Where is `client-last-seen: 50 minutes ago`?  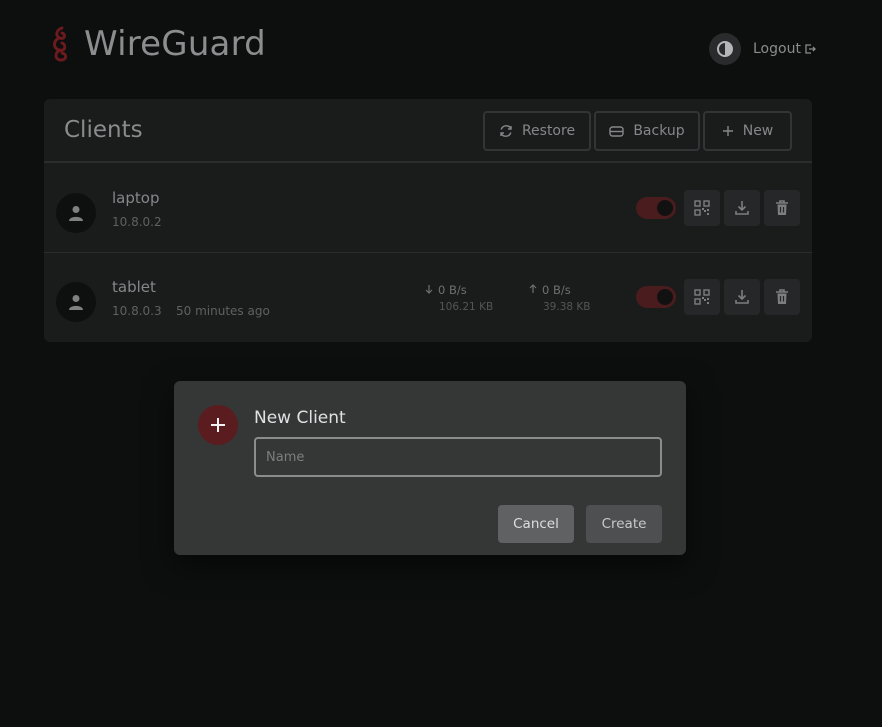 client-last-seen: 50 minutes ago is located at coordinates (223, 311).